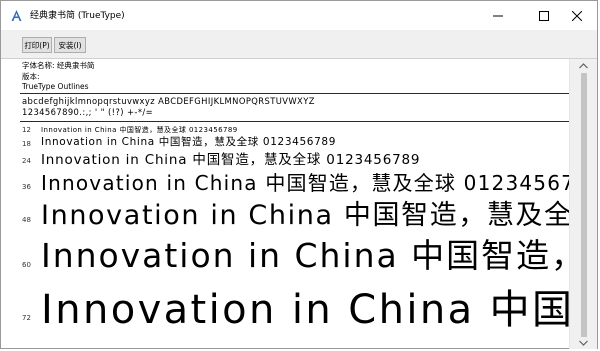  Describe the element at coordinates (77, 16) in the screenshot. I see `window-title: 经典隶书简 (TrueType)` at that location.